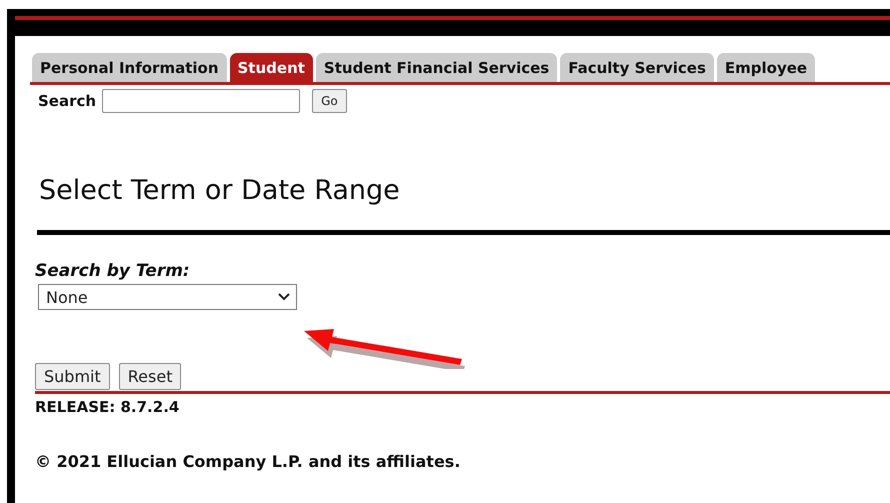 The image size is (890, 503). What do you see at coordinates (637, 67) in the screenshot?
I see `nav-tab: Faculty Services` at bounding box center [637, 67].